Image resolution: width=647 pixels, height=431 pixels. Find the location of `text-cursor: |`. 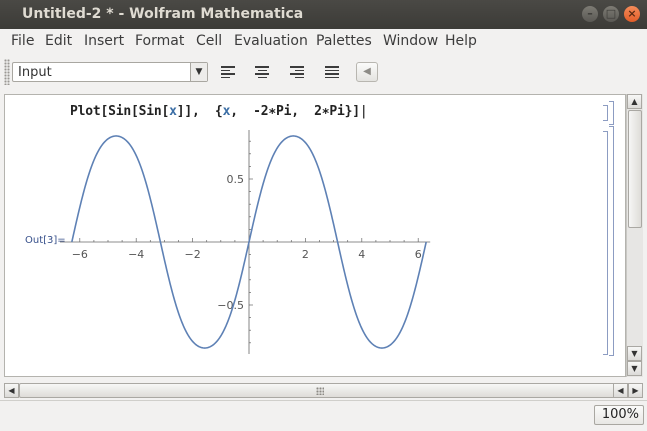

text-cursor: | is located at coordinates (363, 111).